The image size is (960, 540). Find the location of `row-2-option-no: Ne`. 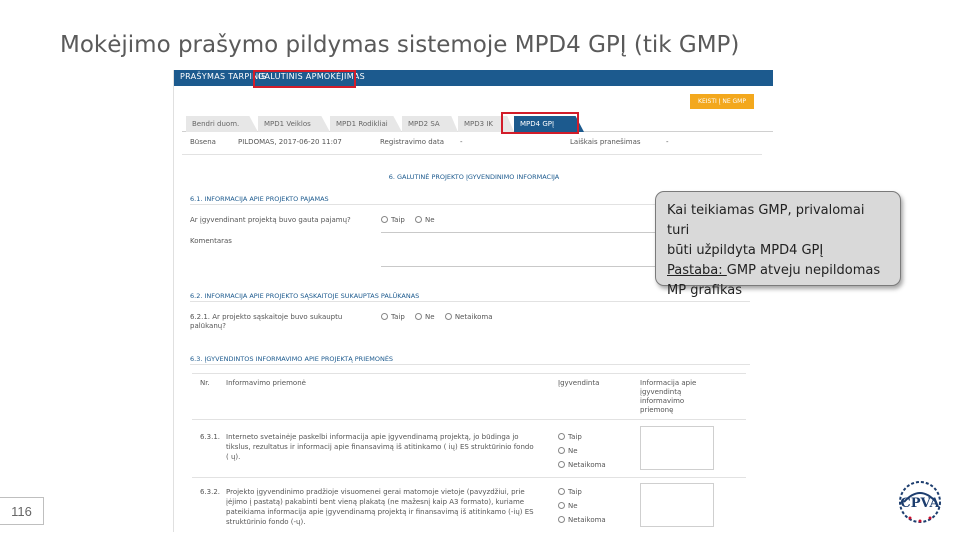

row-2-option-no: Ne is located at coordinates (582, 506).